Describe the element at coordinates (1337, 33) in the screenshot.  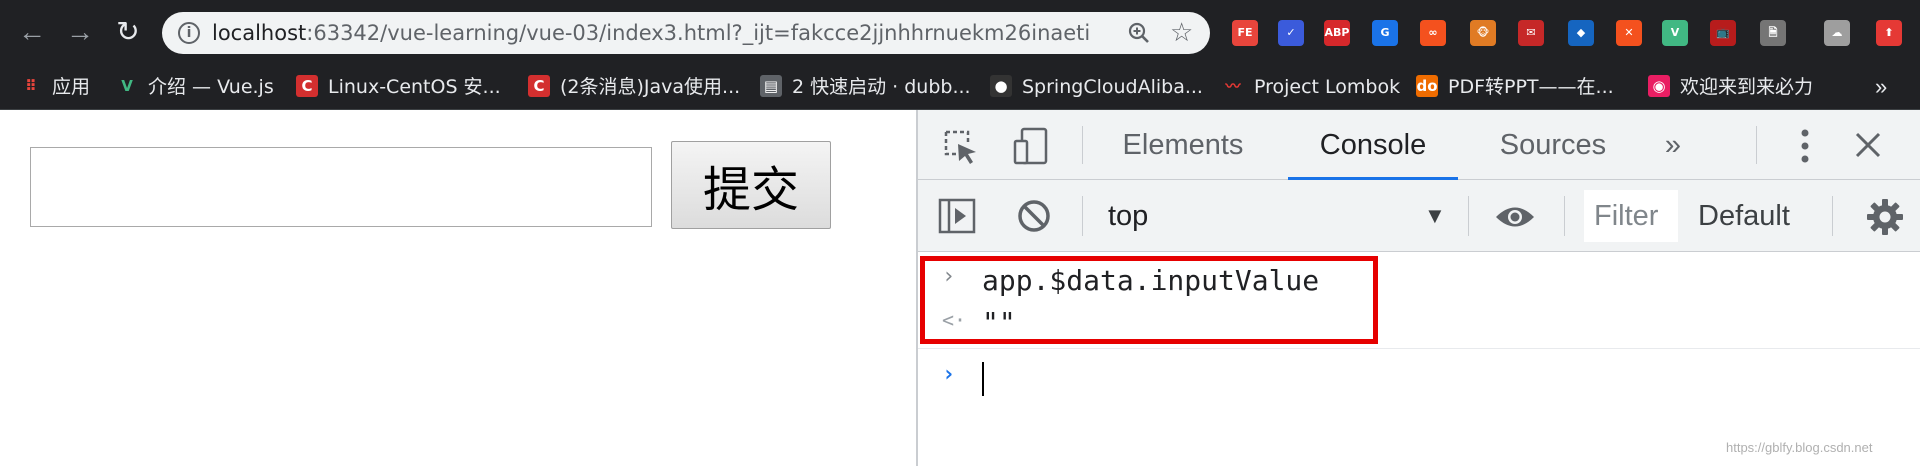
I see `adblock-extension-icon: ABP` at that location.